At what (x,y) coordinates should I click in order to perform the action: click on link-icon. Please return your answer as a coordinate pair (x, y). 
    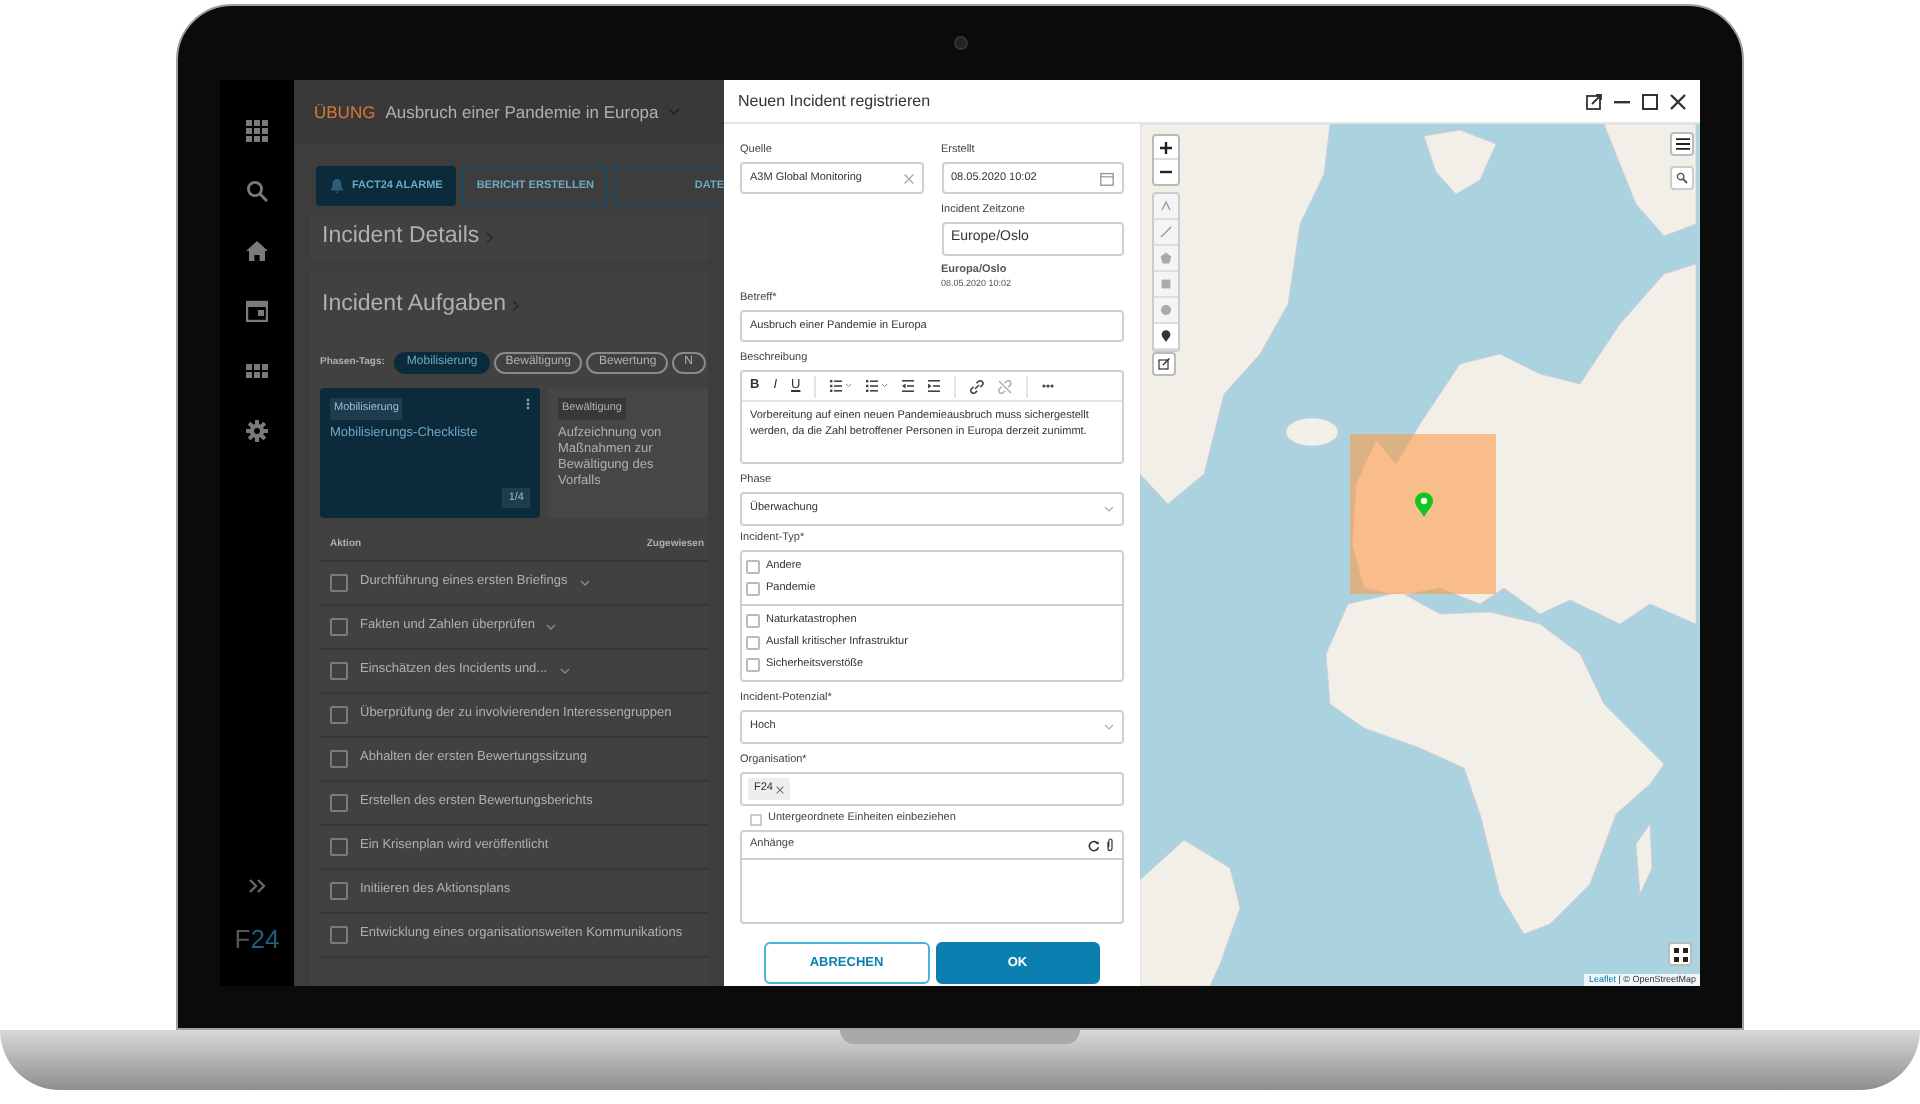
    Looking at the image, I should click on (977, 386).